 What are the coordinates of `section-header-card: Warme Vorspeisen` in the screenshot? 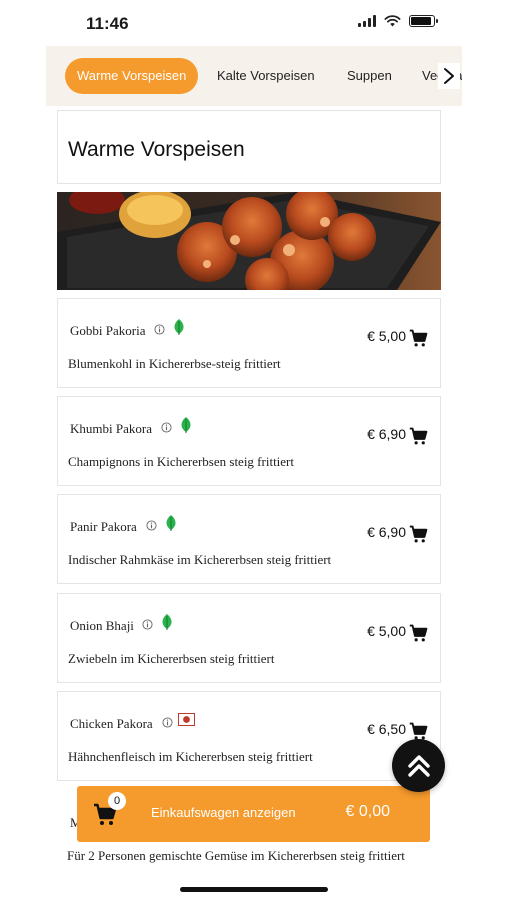 It's located at (249, 147).